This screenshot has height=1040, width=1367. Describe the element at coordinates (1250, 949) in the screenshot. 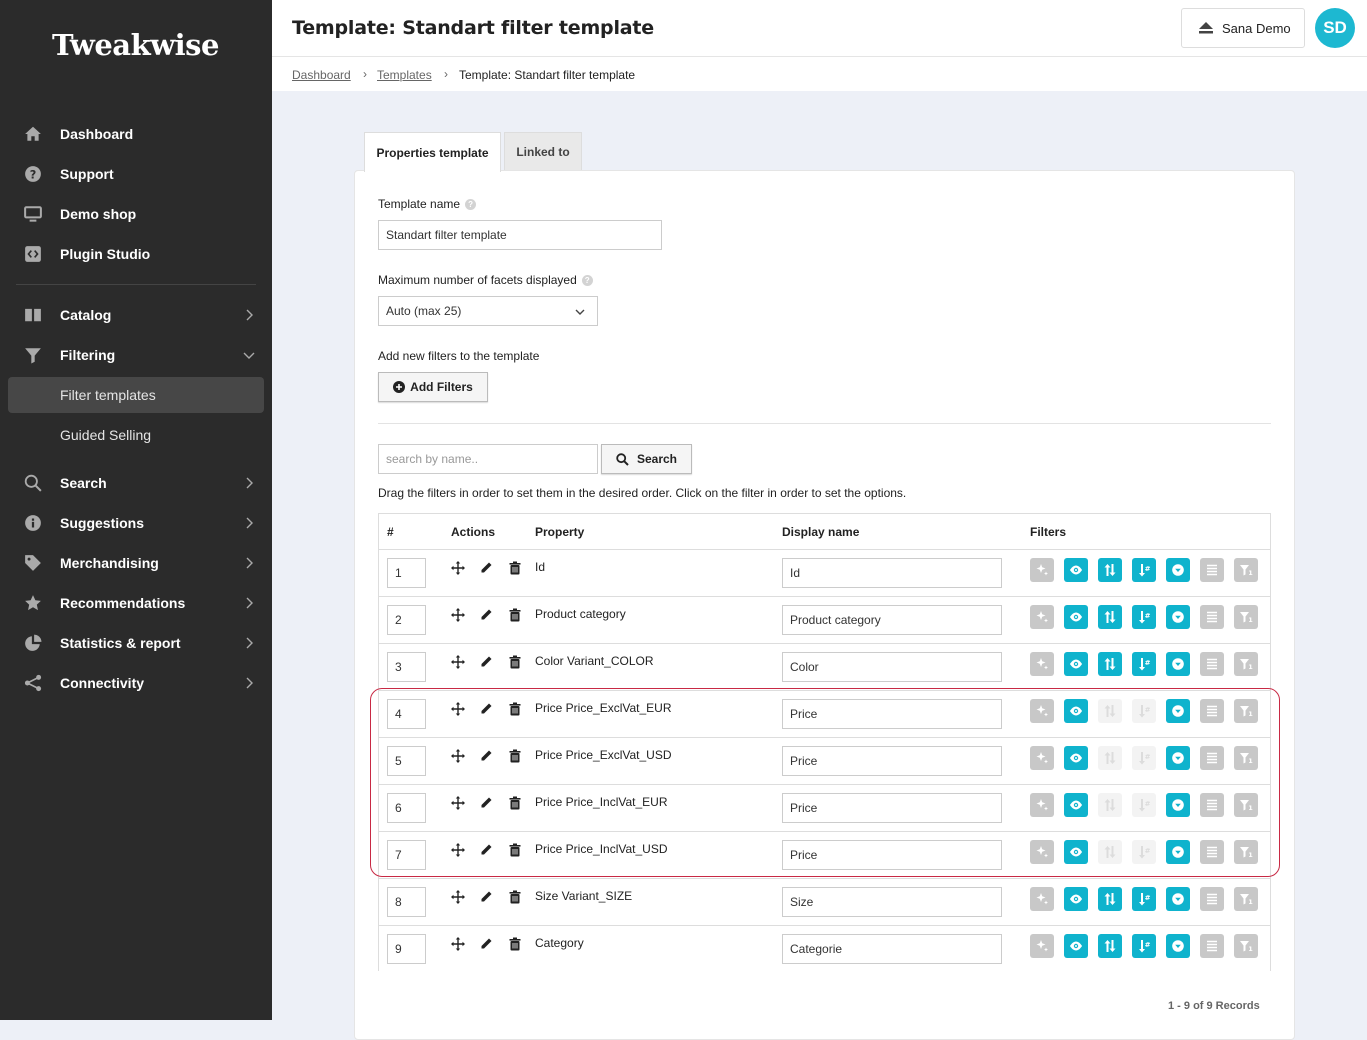

I see `svg-text: 1` at that location.